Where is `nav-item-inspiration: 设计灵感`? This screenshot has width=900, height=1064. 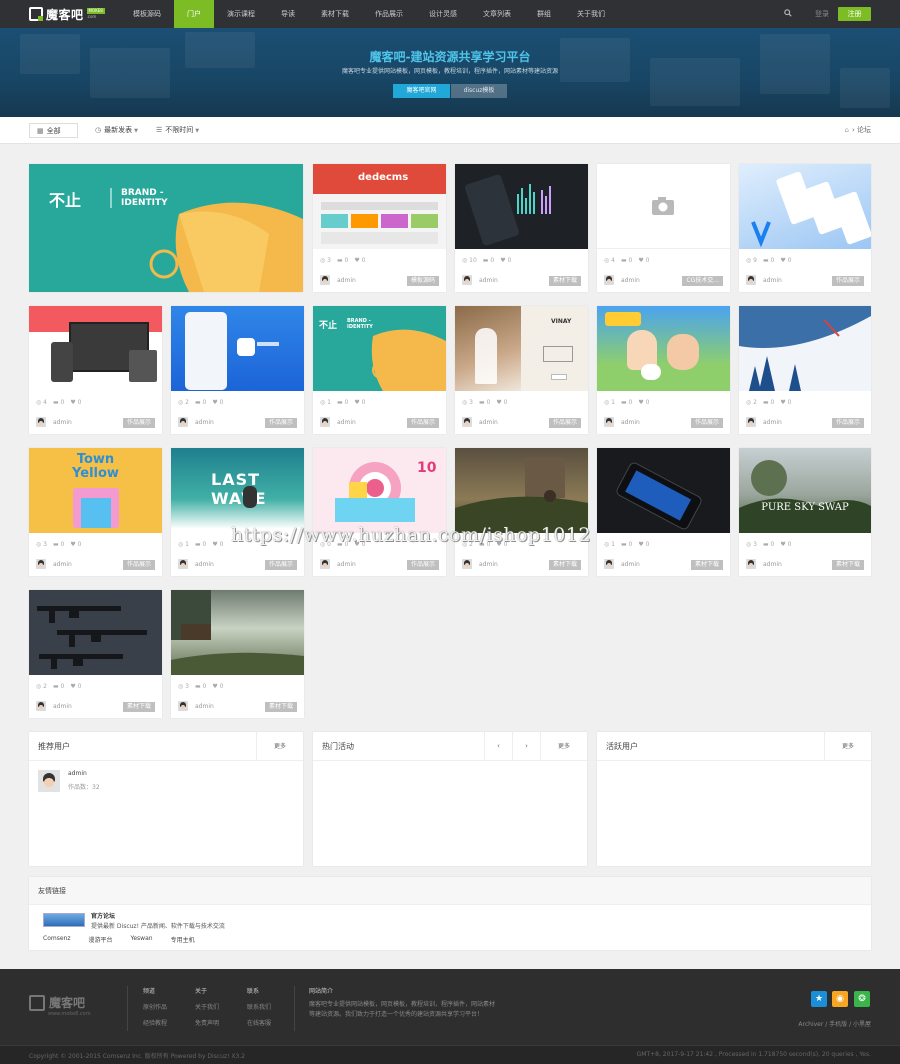 nav-item-inspiration: 设计灵感 is located at coordinates (443, 14).